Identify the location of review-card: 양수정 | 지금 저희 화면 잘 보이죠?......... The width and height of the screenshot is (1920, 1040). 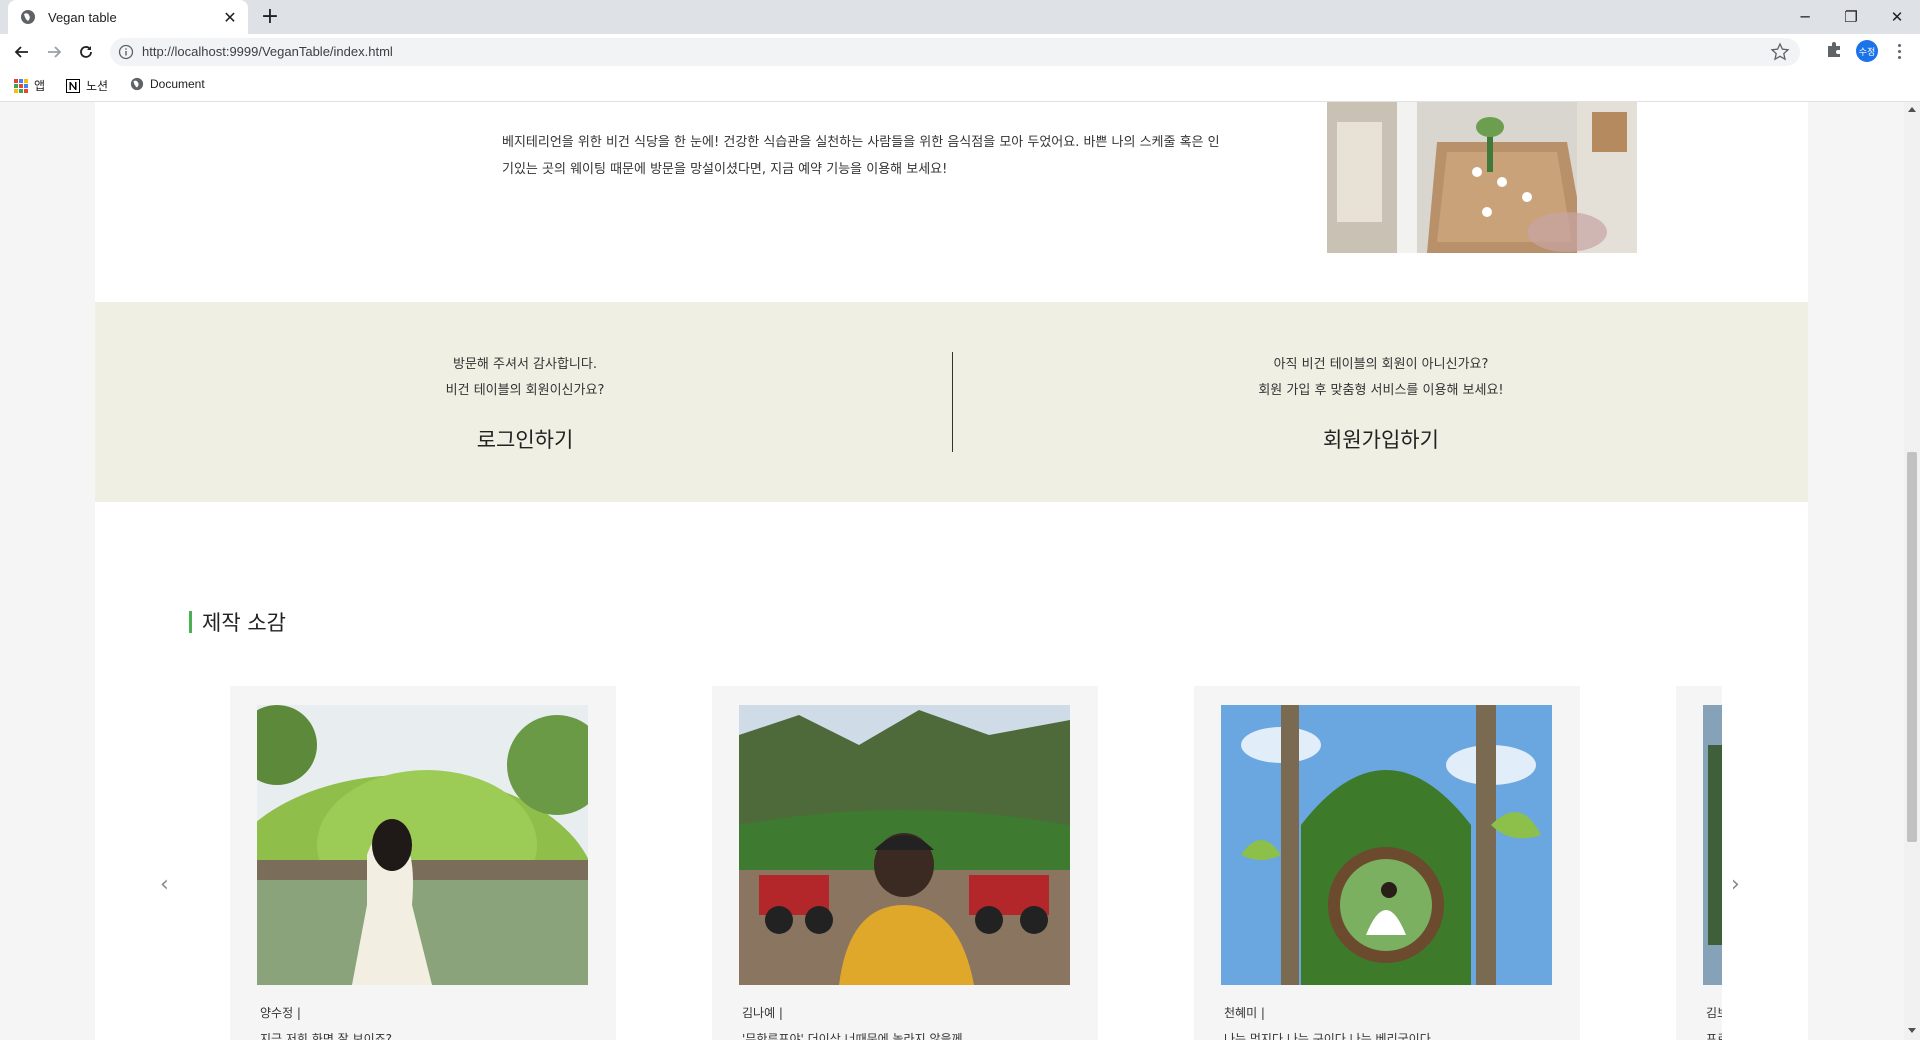
(423, 863).